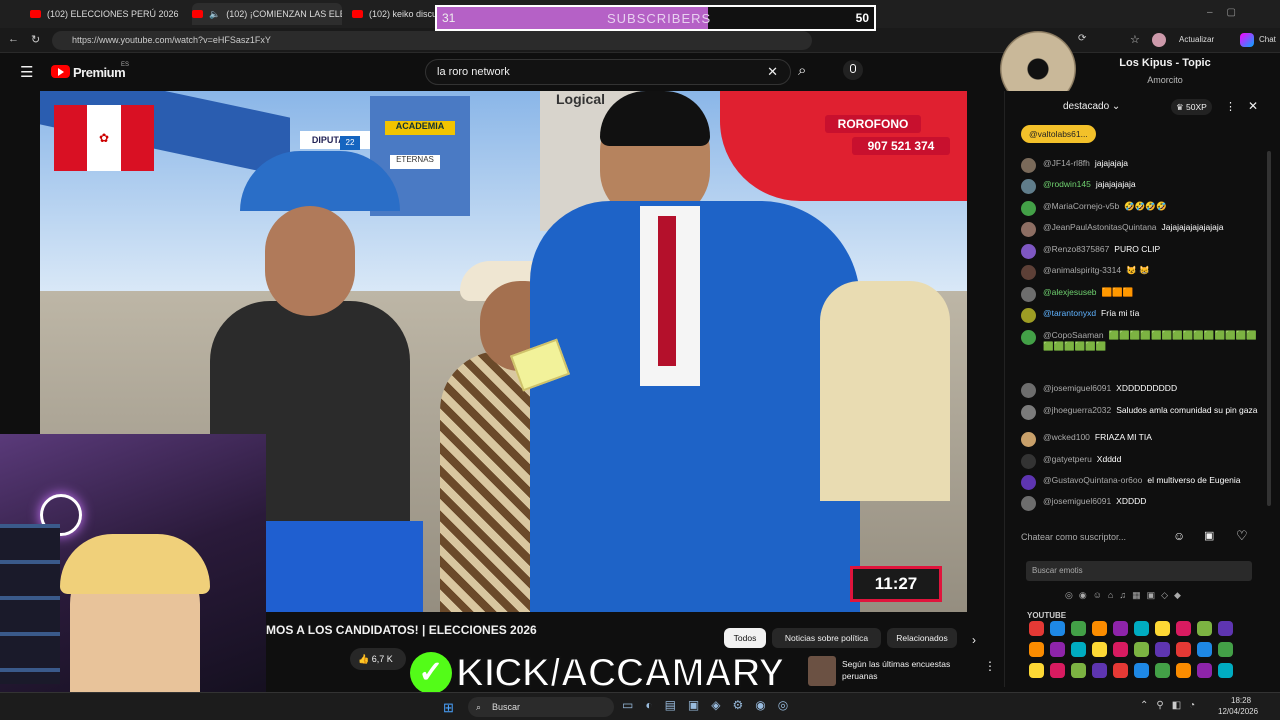  Describe the element at coordinates (267, 14) in the screenshot. I see `browser-tab-2: 🔈(102) ¡COMIENZAN LAS ELEC✕` at that location.